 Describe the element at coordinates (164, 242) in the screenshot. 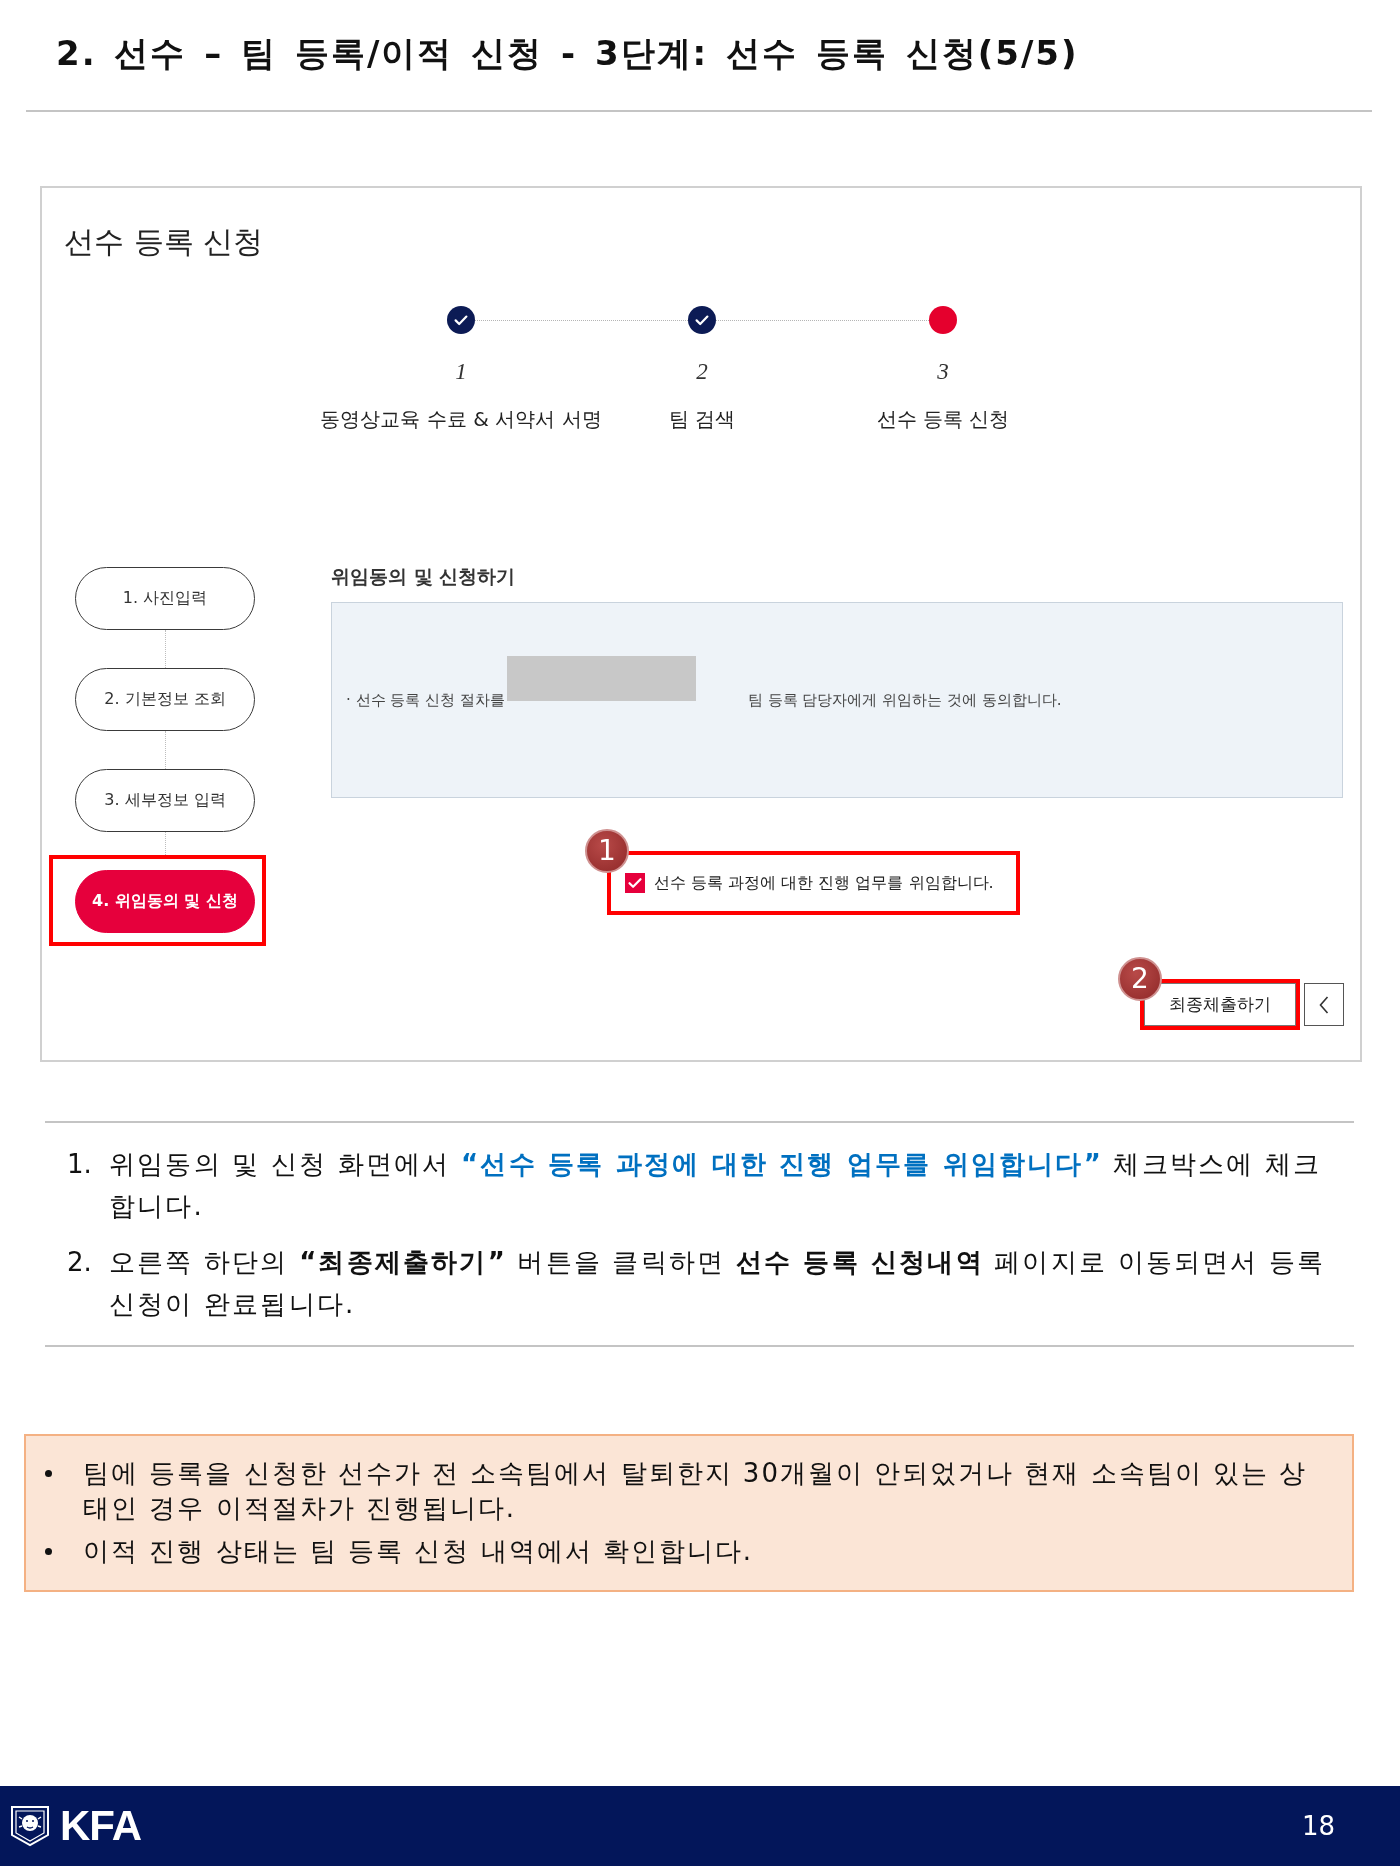

I see `panel-heading: 선수 등록 신청` at that location.